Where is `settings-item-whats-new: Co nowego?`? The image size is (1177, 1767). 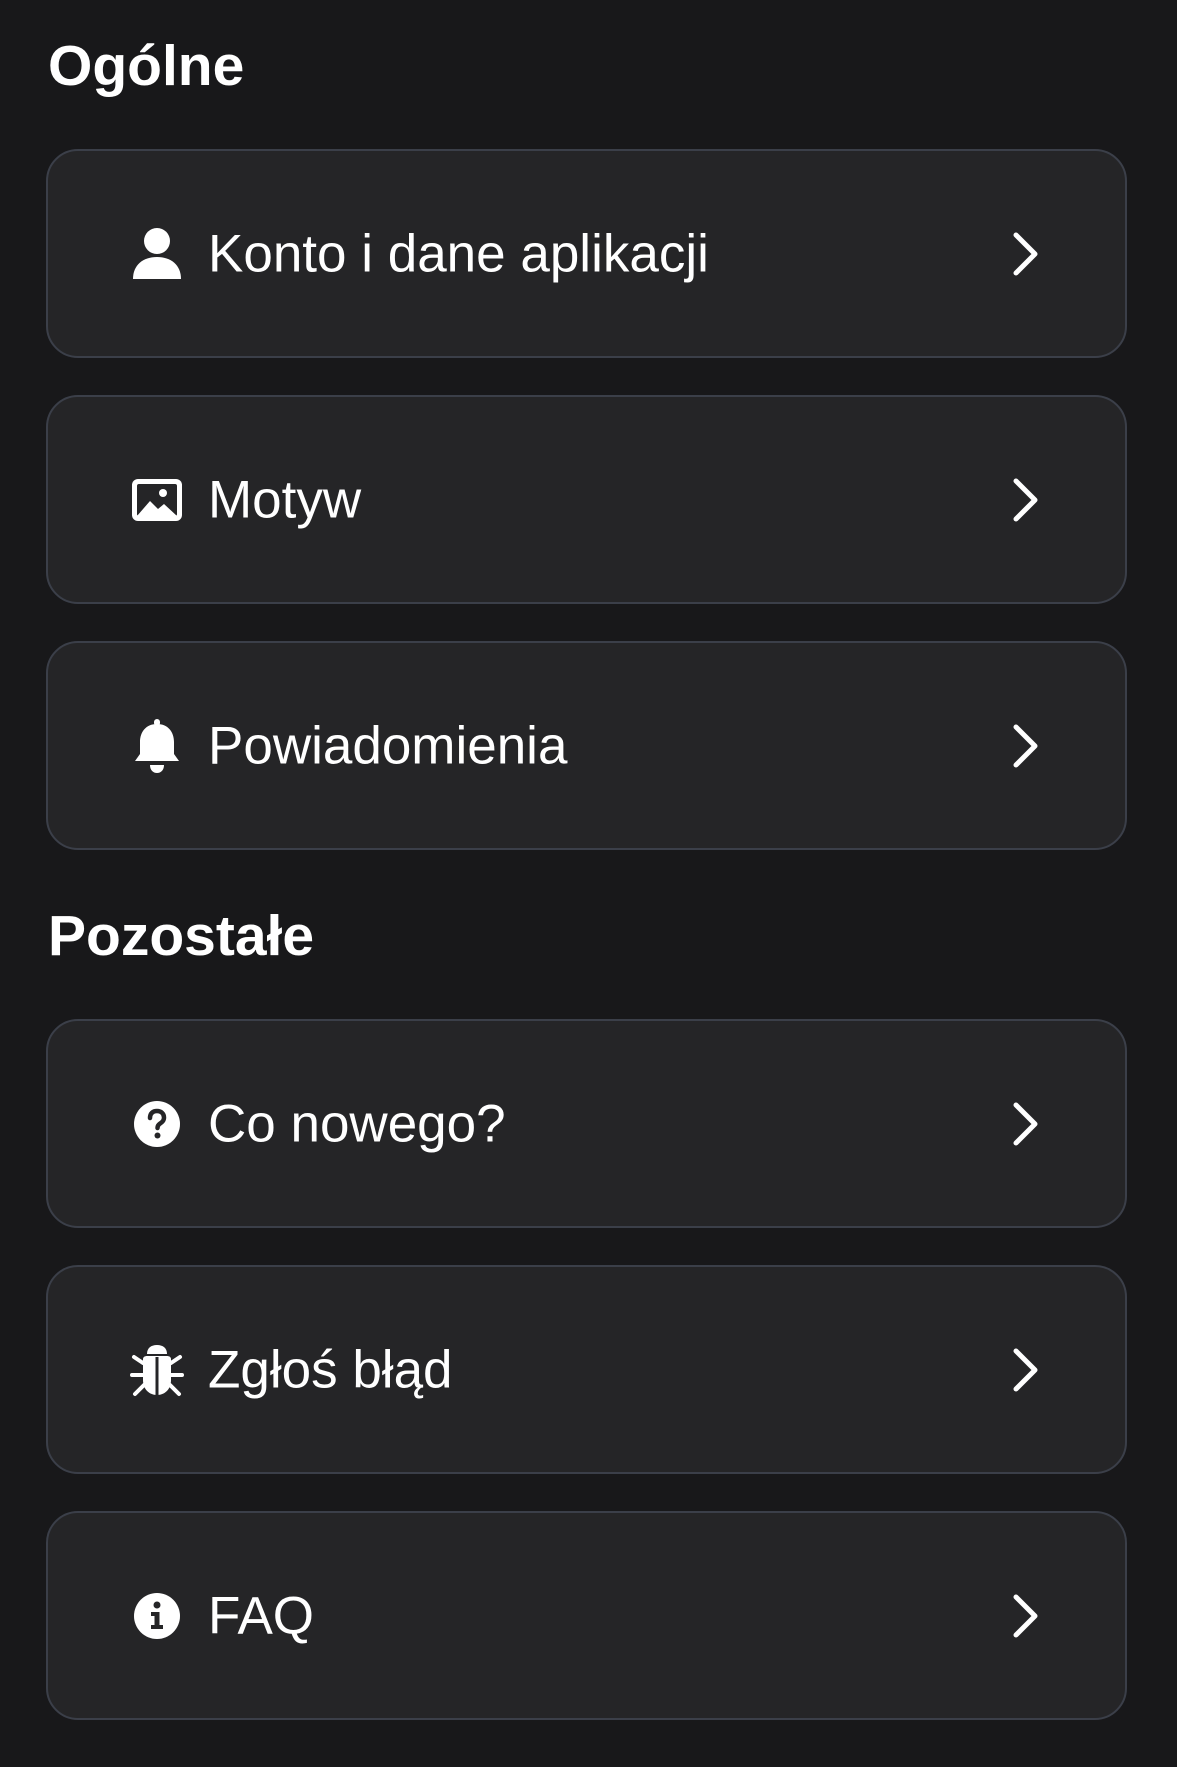 settings-item-whats-new: Co nowego? is located at coordinates (586, 1123).